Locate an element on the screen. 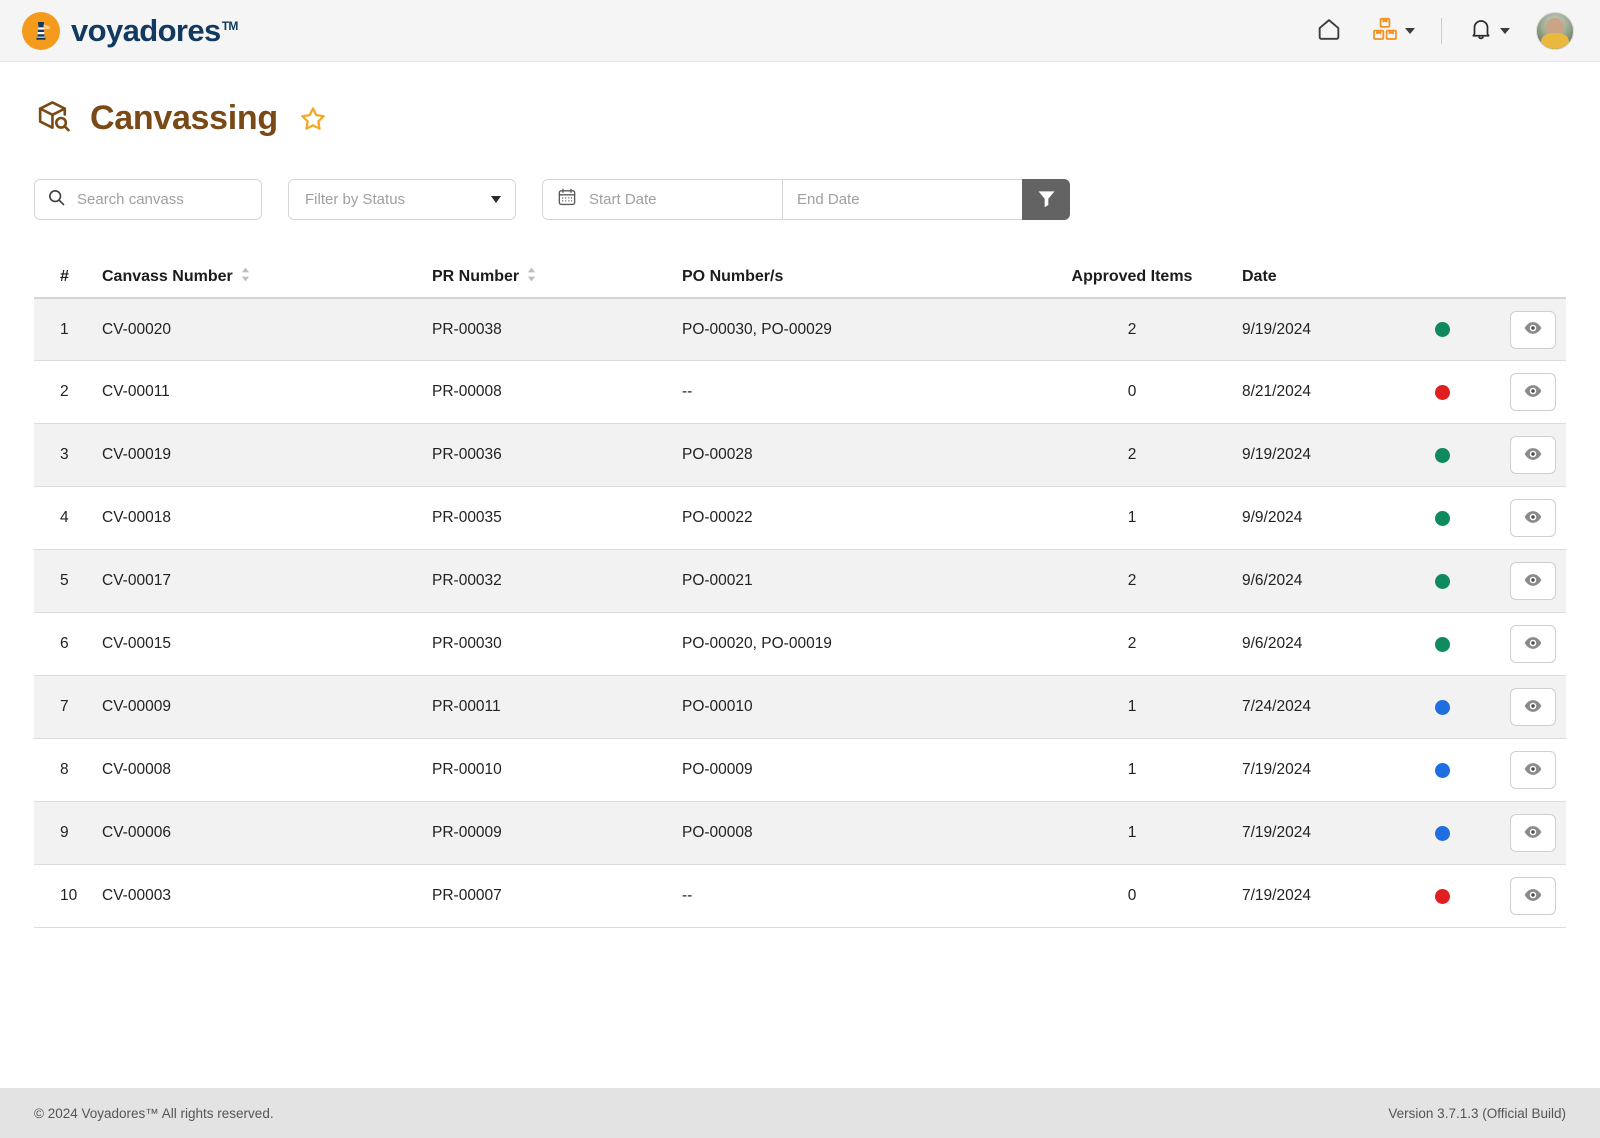 The height and width of the screenshot is (1138, 1600). topbar-actions is located at coordinates (1437, 30).